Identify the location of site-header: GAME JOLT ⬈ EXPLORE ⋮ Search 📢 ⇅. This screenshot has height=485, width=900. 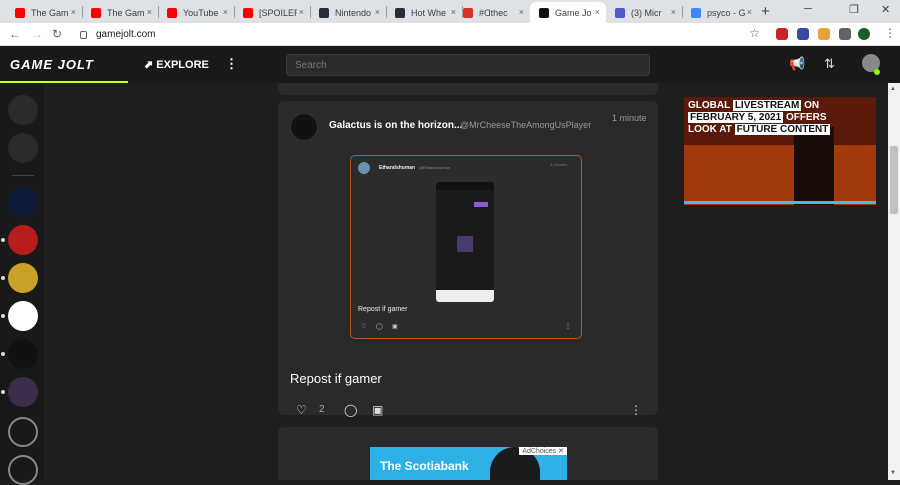
(450, 64).